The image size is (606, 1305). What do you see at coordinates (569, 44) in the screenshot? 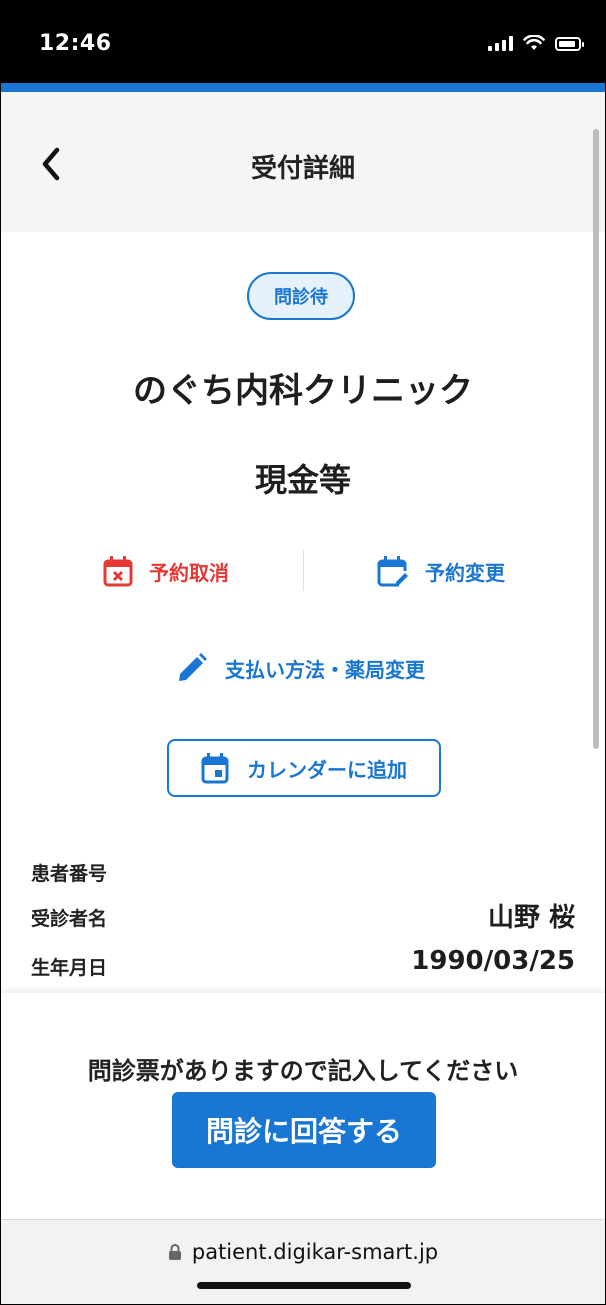
I see `battery-icon` at bounding box center [569, 44].